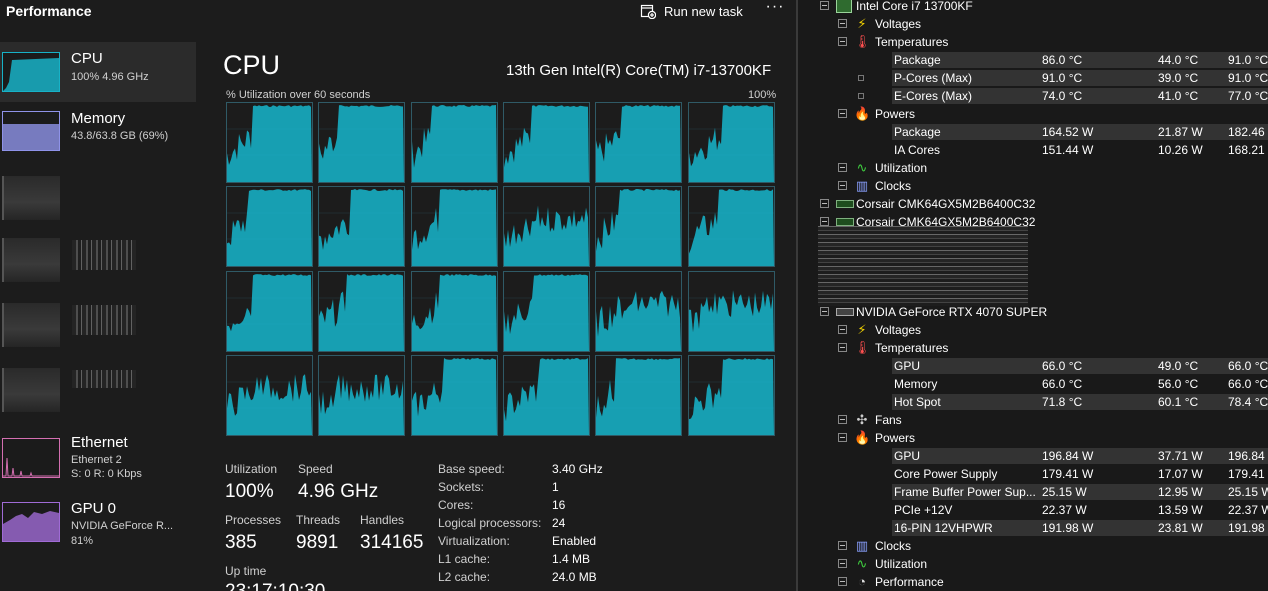 The image size is (1268, 591). Describe the element at coordinates (98, 460) in the screenshot. I see `sidebar-item-ethernet: Ethernet Ethernet 2 S: 0 R: 0 Kbps` at that location.